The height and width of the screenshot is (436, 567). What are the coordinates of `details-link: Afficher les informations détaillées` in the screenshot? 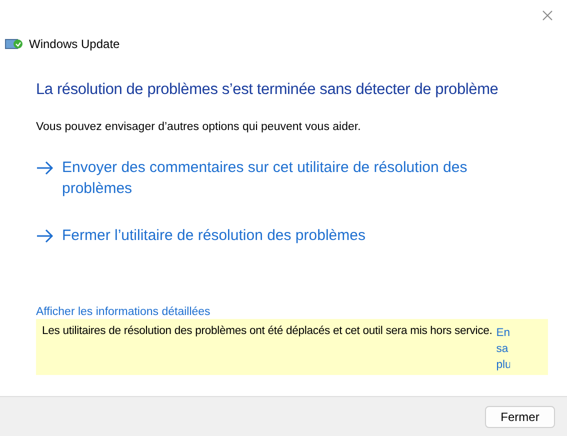 It's located at (123, 312).